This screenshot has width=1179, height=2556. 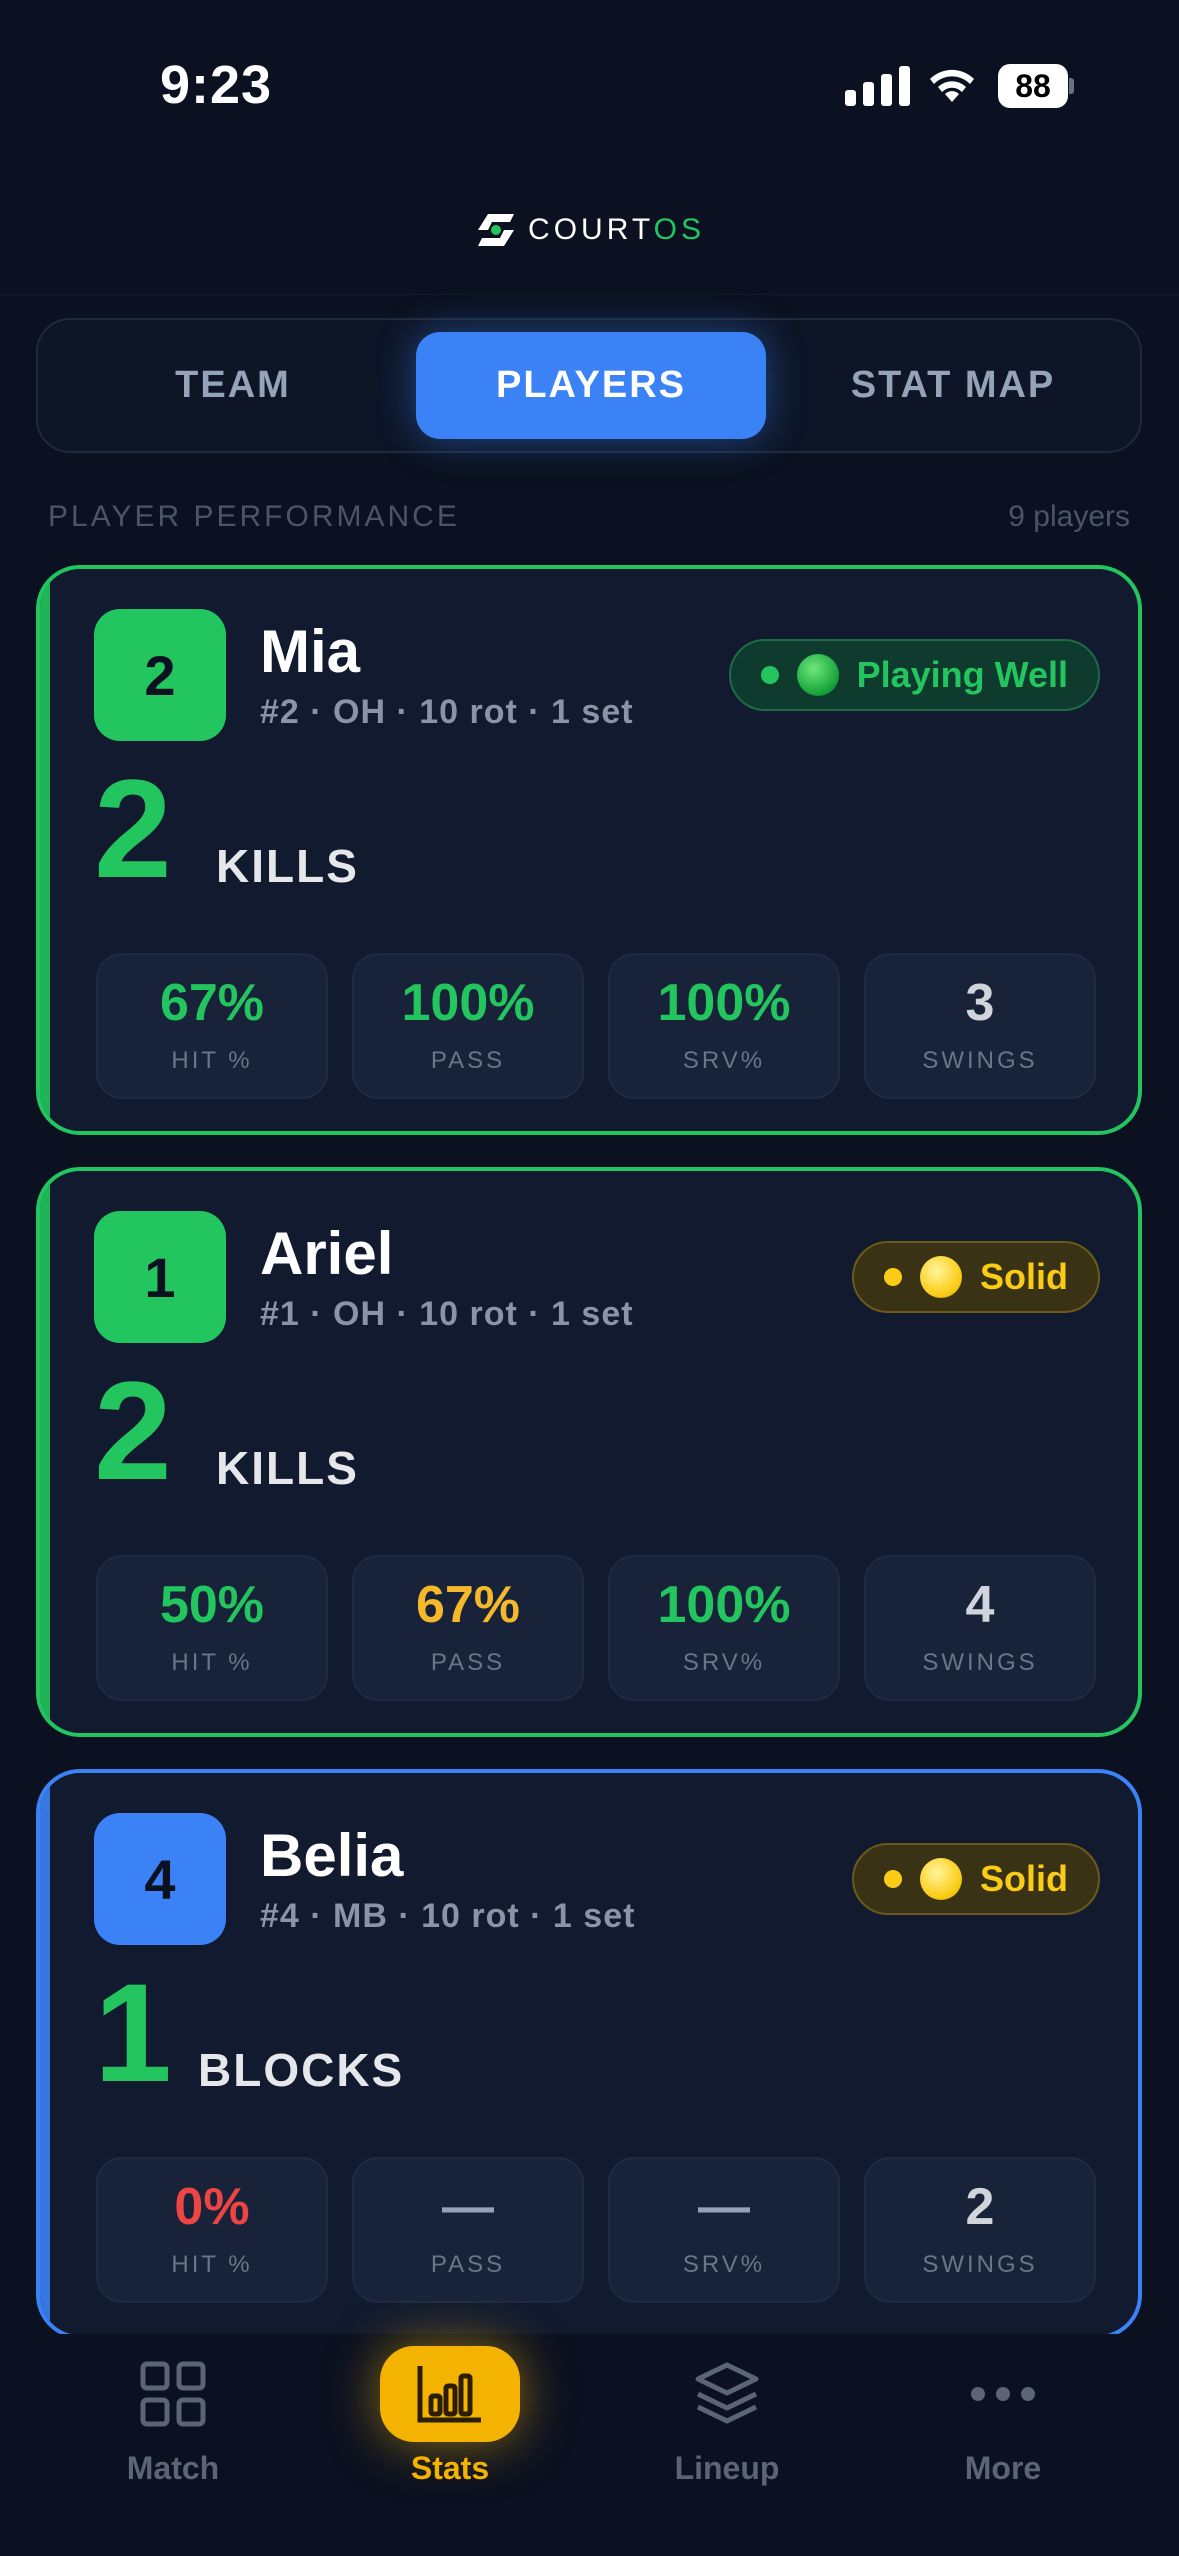 I want to click on section-title: PLAYER PERFORMANCE, so click(x=254, y=516).